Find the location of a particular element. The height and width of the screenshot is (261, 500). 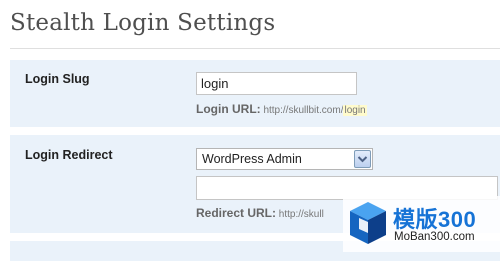

login-slug-label: Login Slug is located at coordinates (57, 79).